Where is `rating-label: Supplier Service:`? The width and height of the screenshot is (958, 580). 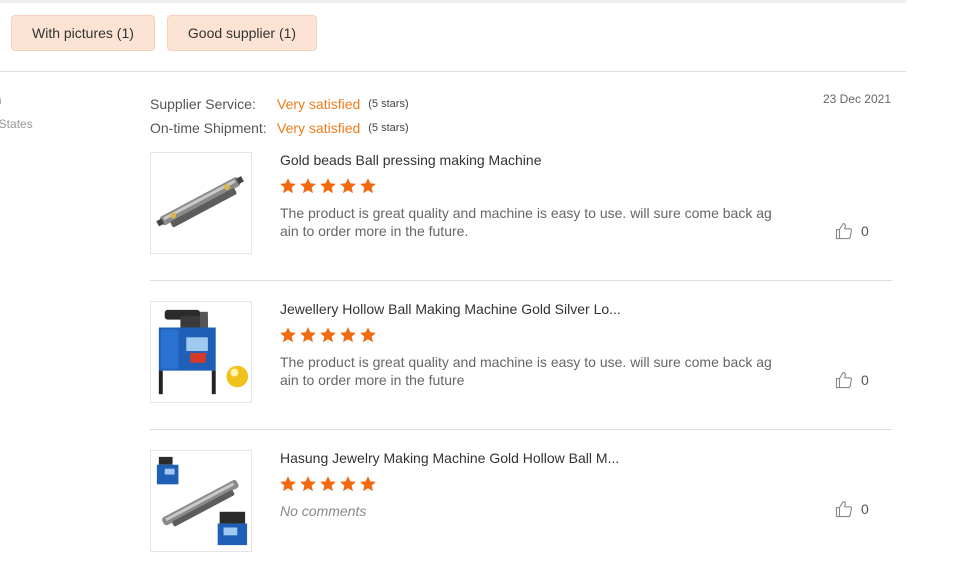
rating-label: Supplier Service: is located at coordinates (203, 104).